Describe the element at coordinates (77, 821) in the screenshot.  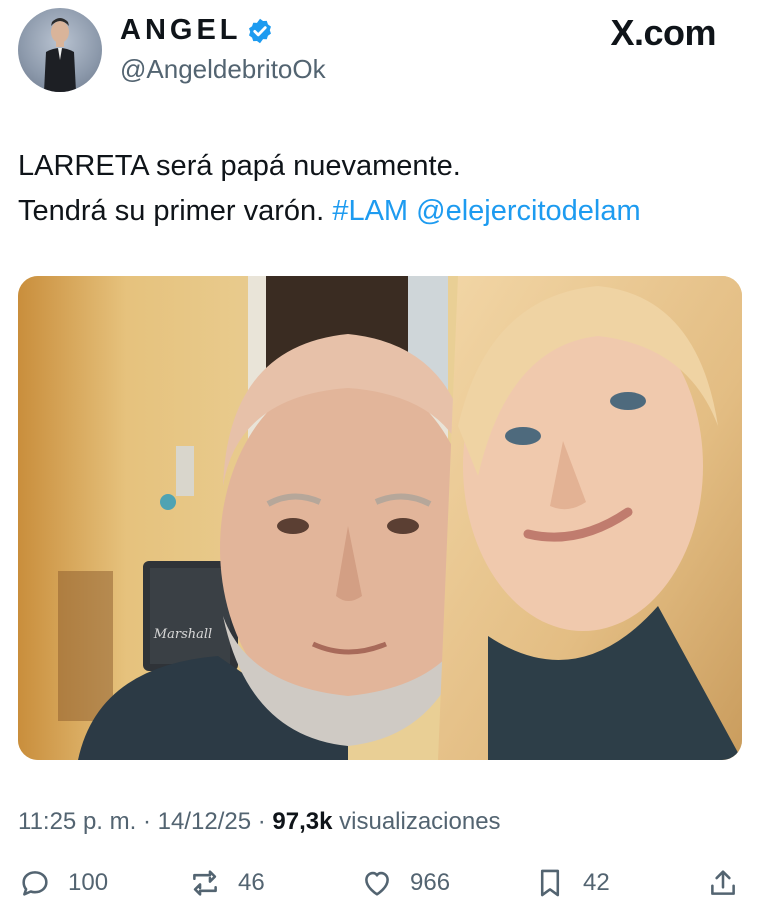
I see `tweet-time: 11:25 p. m.` at that location.